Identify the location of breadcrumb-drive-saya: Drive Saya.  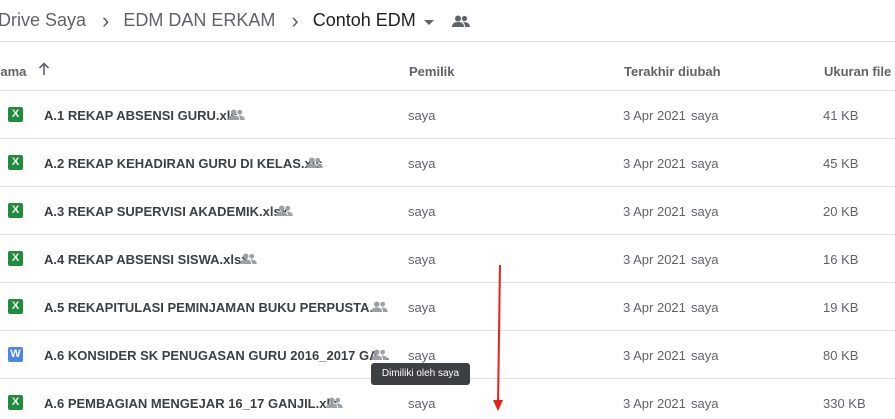
(43, 20).